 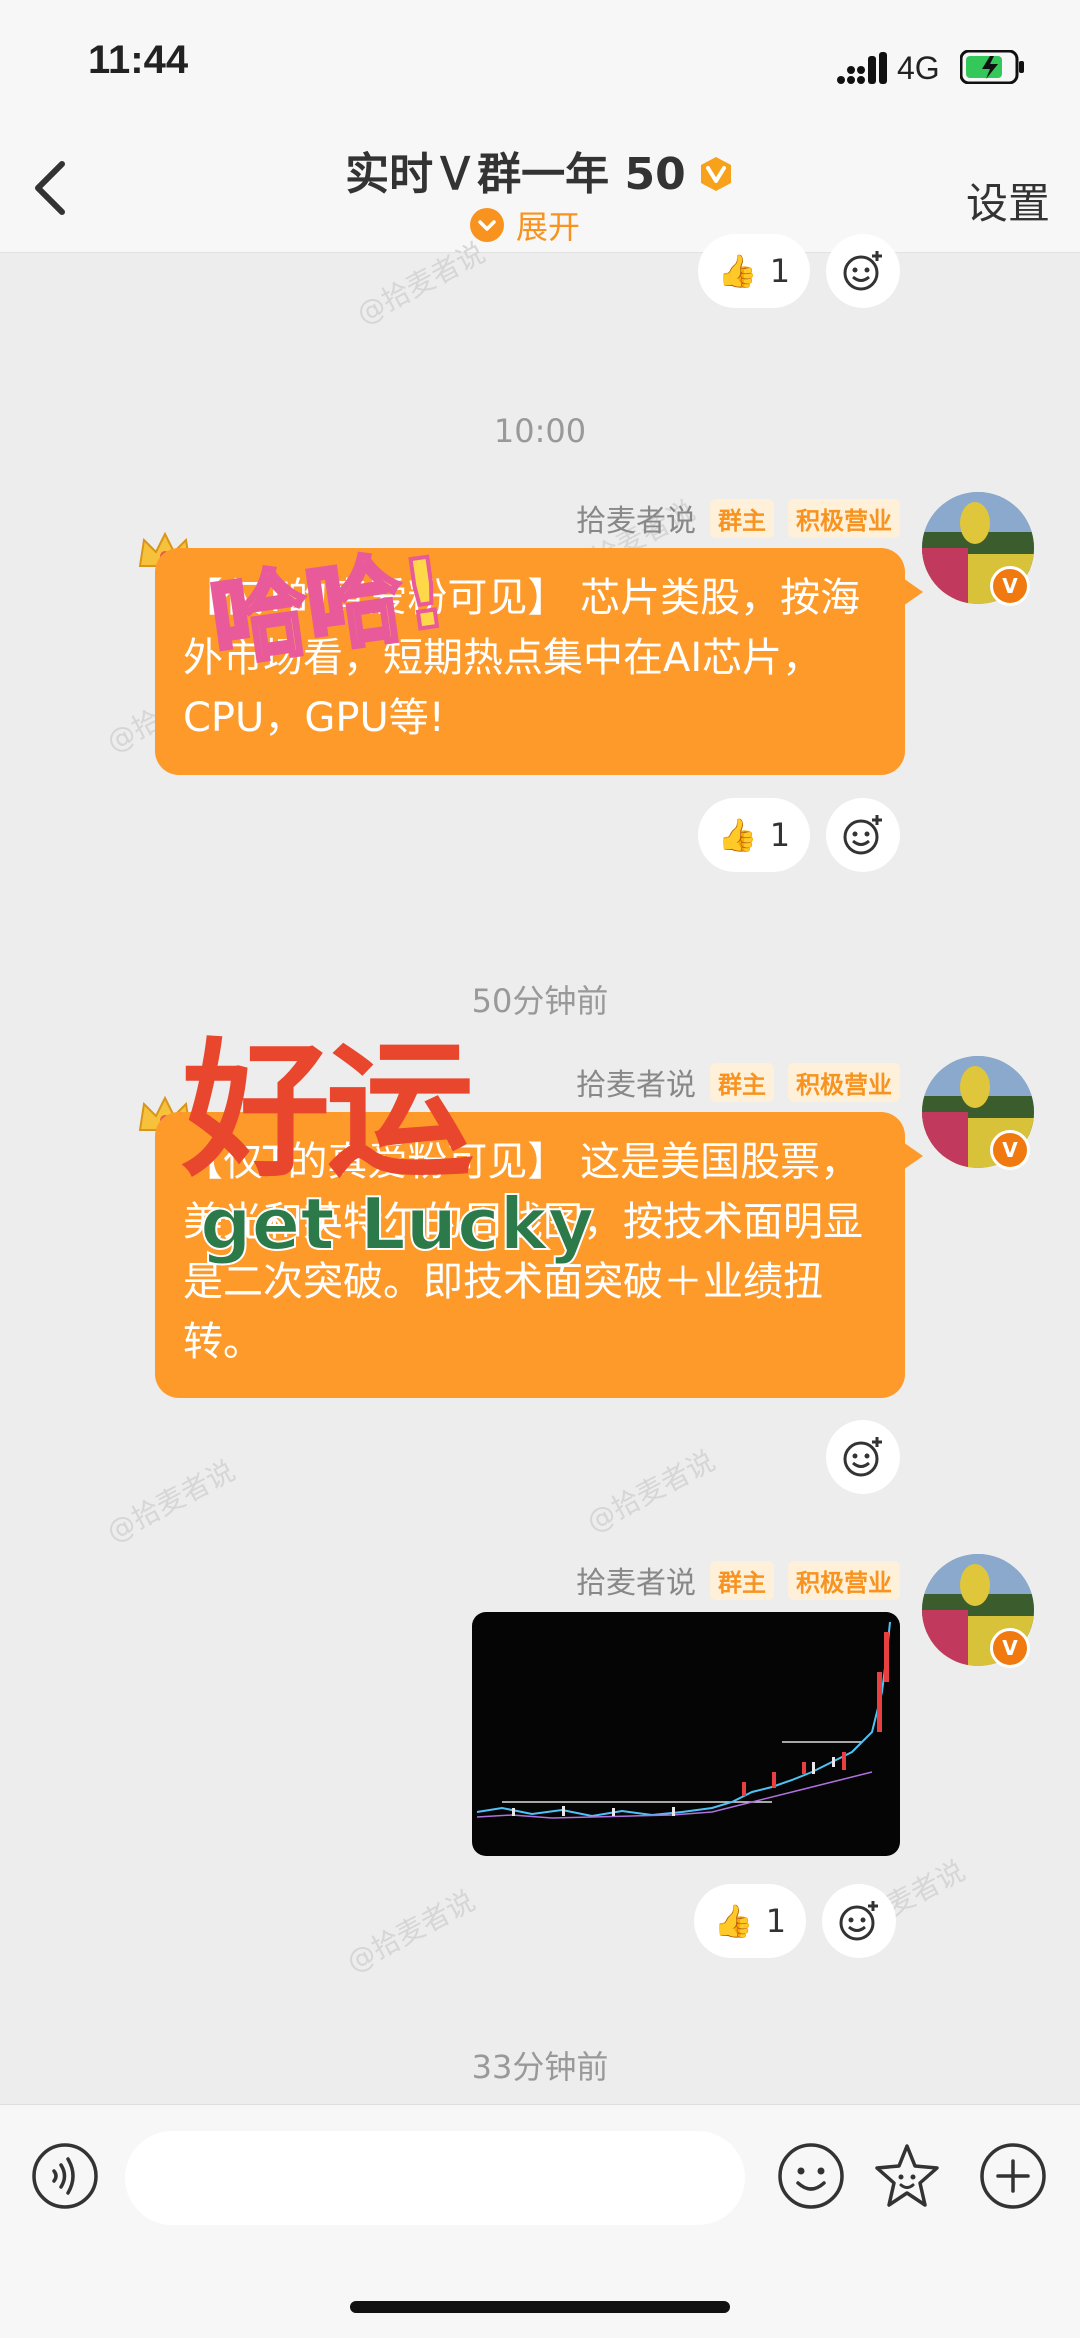 What do you see at coordinates (862, 68) in the screenshot?
I see `signal-icon` at bounding box center [862, 68].